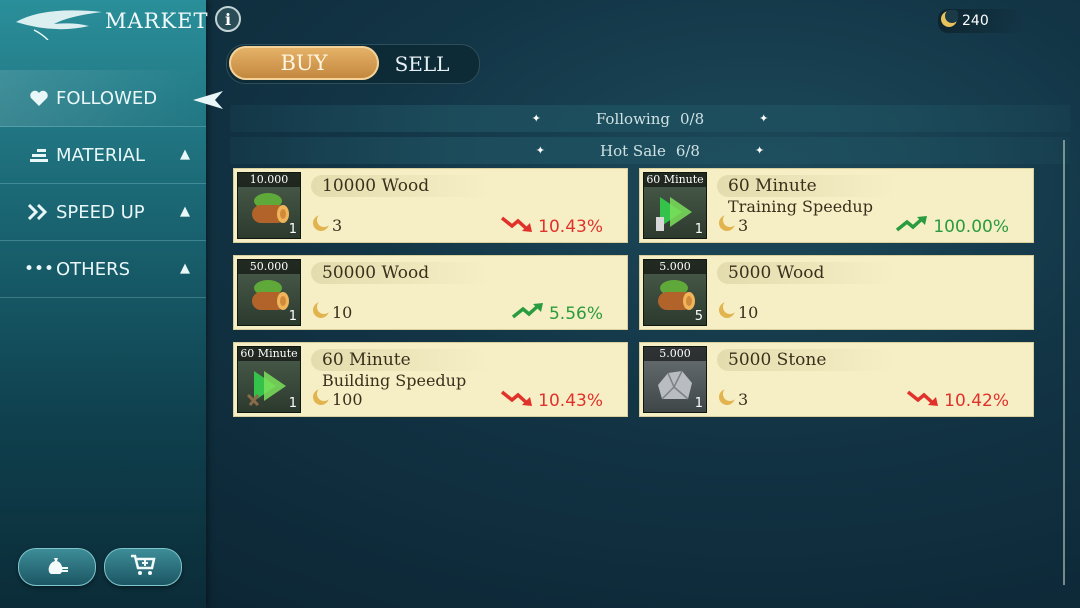 This screenshot has height=608, width=1080. I want to click on price-trend: 5.56%, so click(557, 313).